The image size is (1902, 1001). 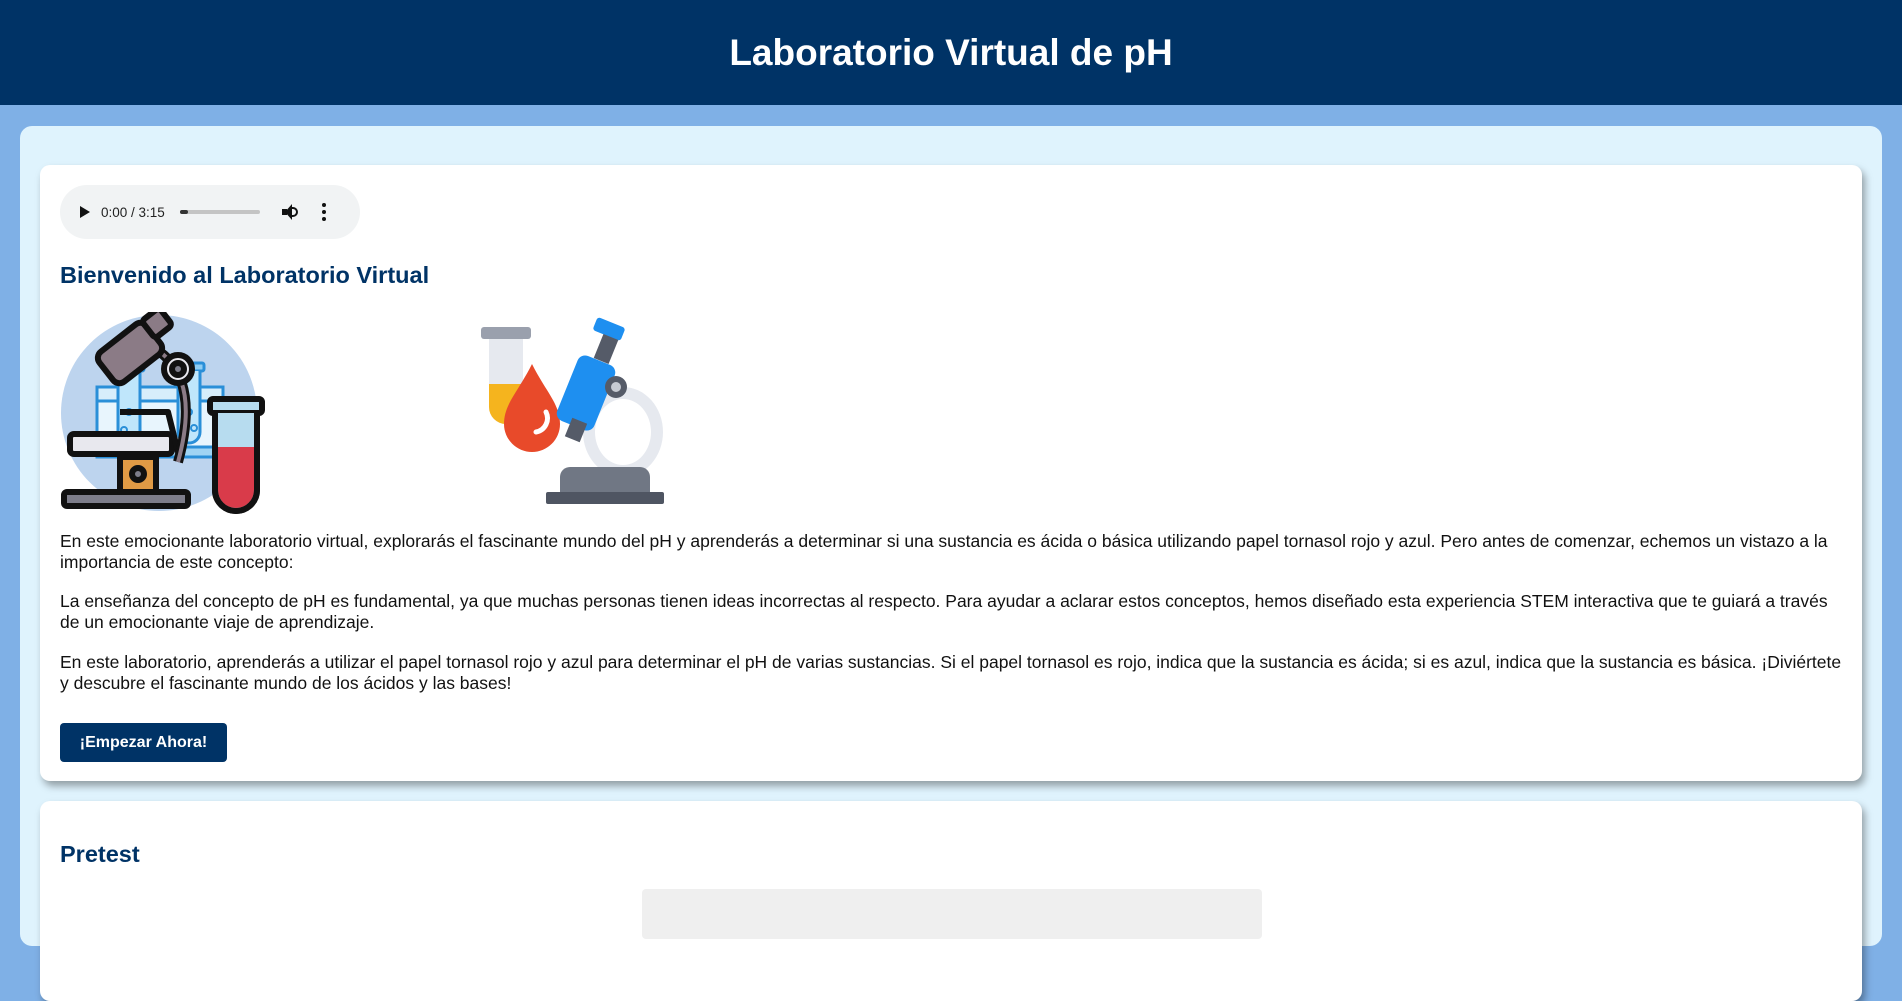 I want to click on more-options-icon, so click(x=323, y=212).